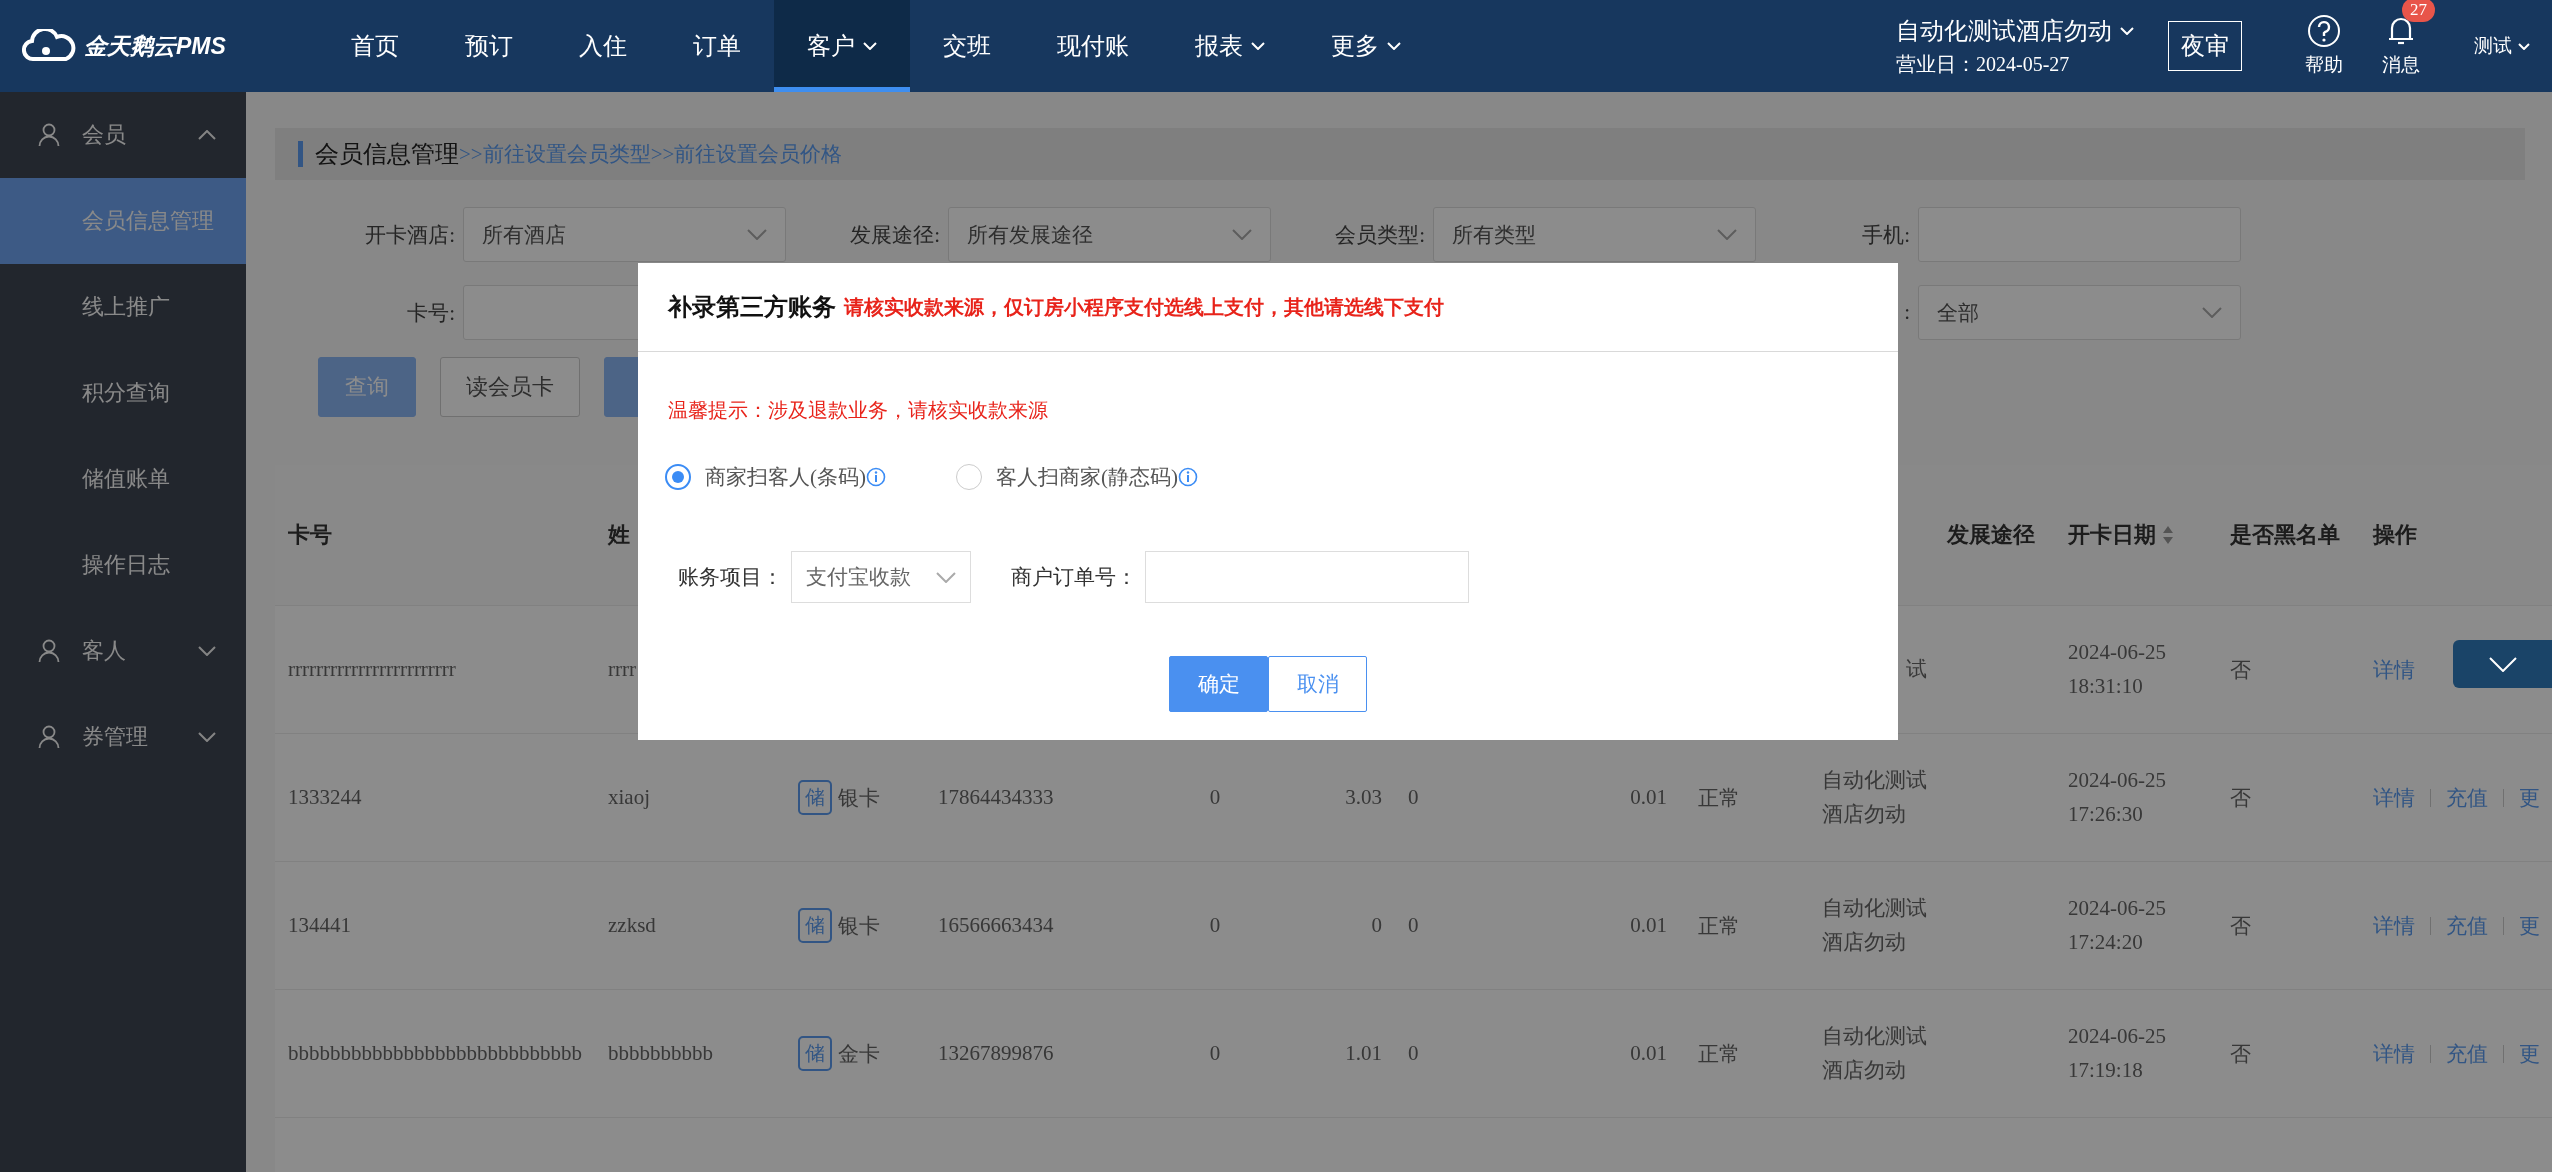 Image resolution: width=2552 pixels, height=1172 pixels. I want to click on table-cell-text: 2024-06-25 17:26:30, so click(2117, 797).